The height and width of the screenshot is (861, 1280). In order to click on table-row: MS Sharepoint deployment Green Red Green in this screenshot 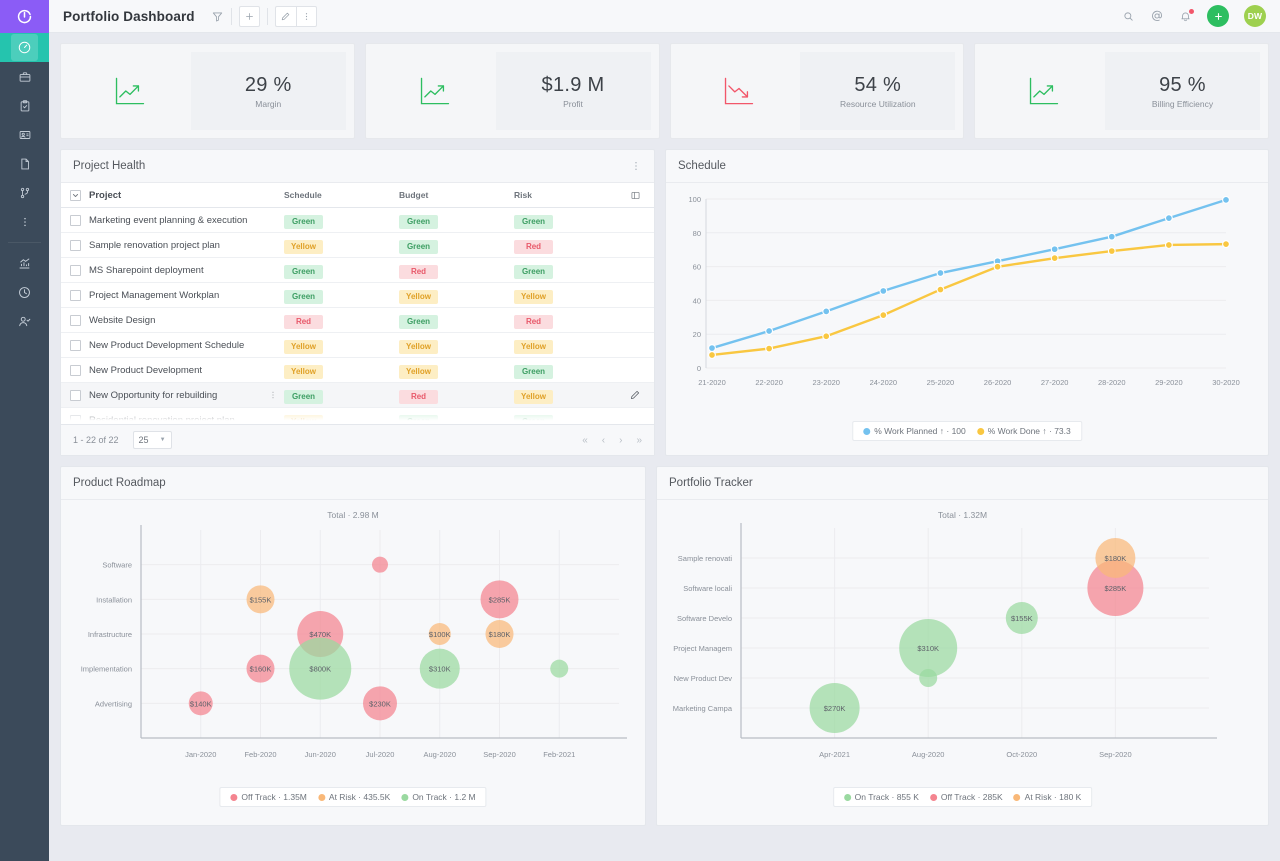, I will do `click(357, 270)`.